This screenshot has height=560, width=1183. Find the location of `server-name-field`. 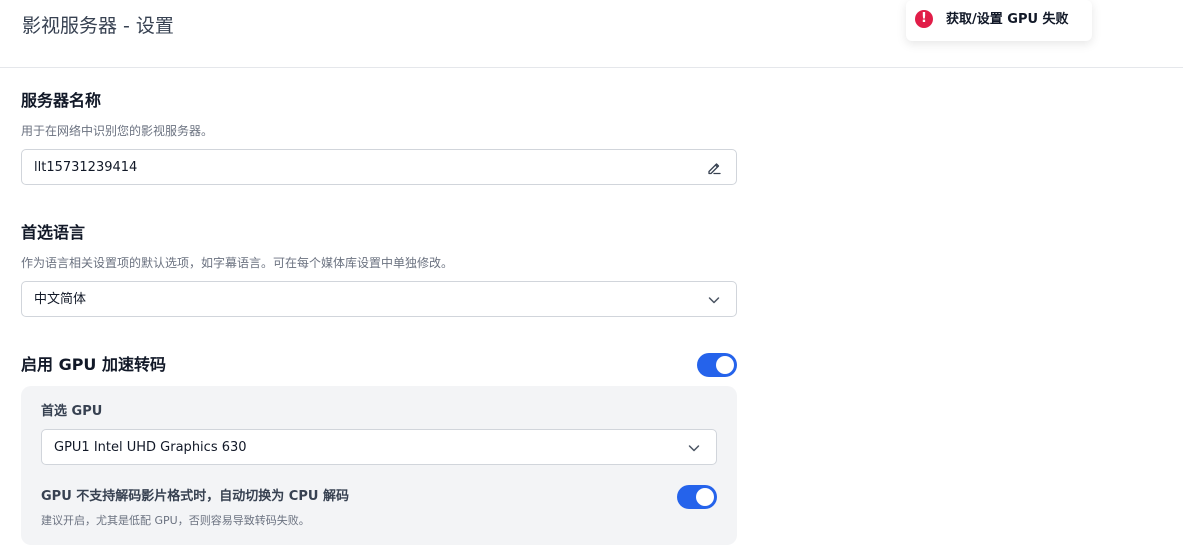

server-name-field is located at coordinates (379, 167).